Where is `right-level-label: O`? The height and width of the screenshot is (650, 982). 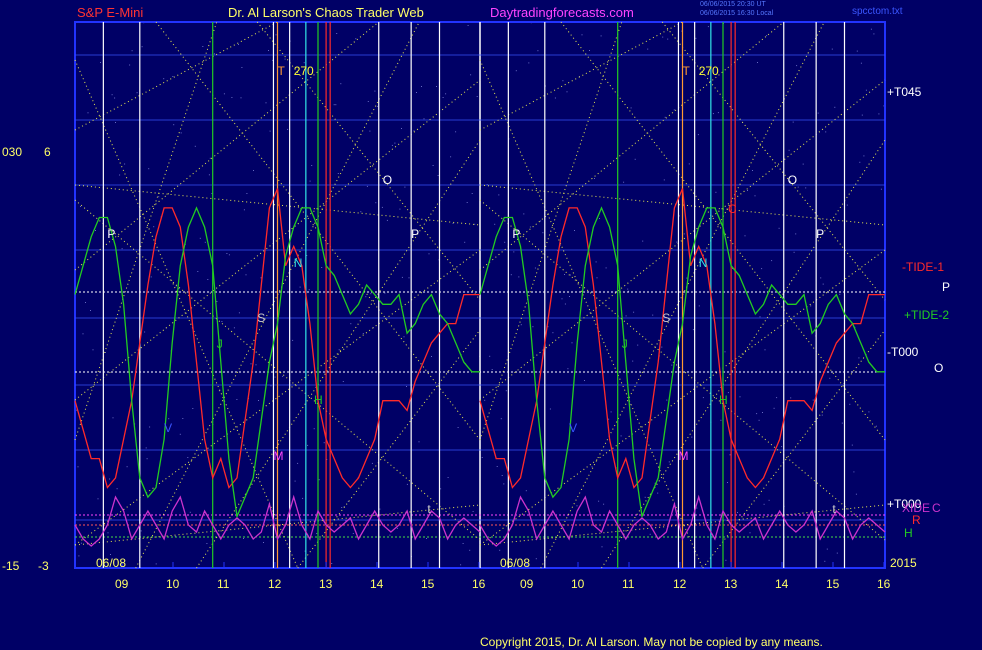
right-level-label: O is located at coordinates (938, 368).